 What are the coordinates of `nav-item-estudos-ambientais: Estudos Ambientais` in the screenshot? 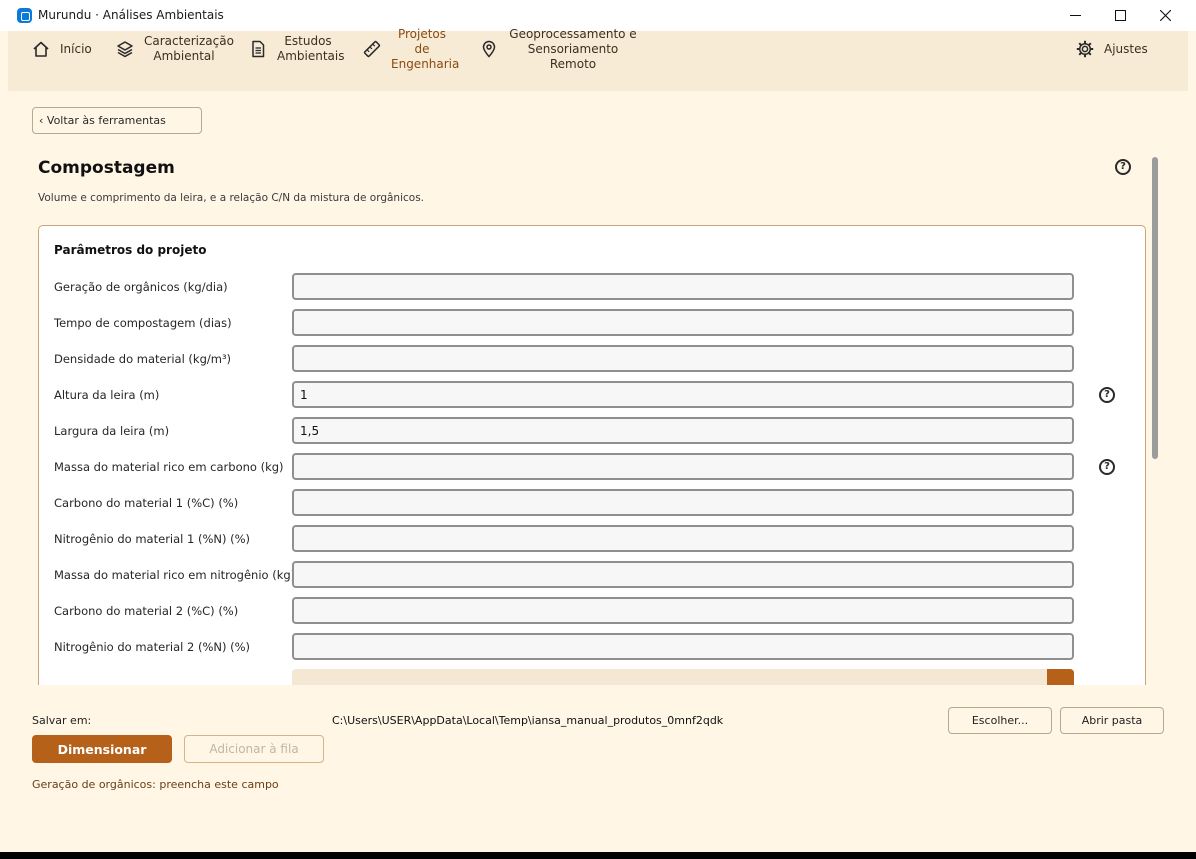 It's located at (297, 49).